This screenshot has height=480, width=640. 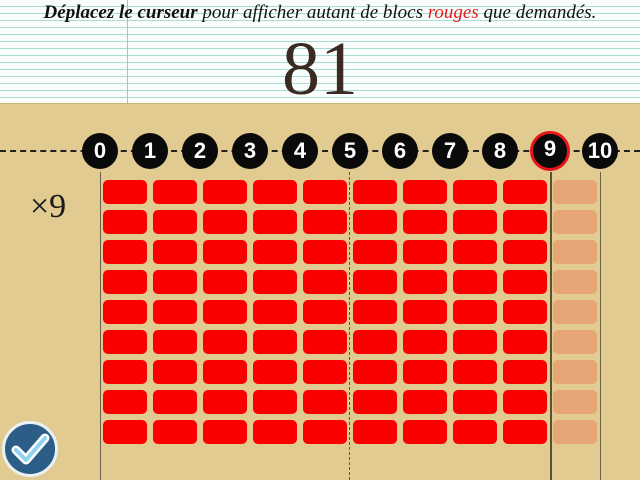 I want to click on scale-number-2: 2, so click(x=200, y=151).